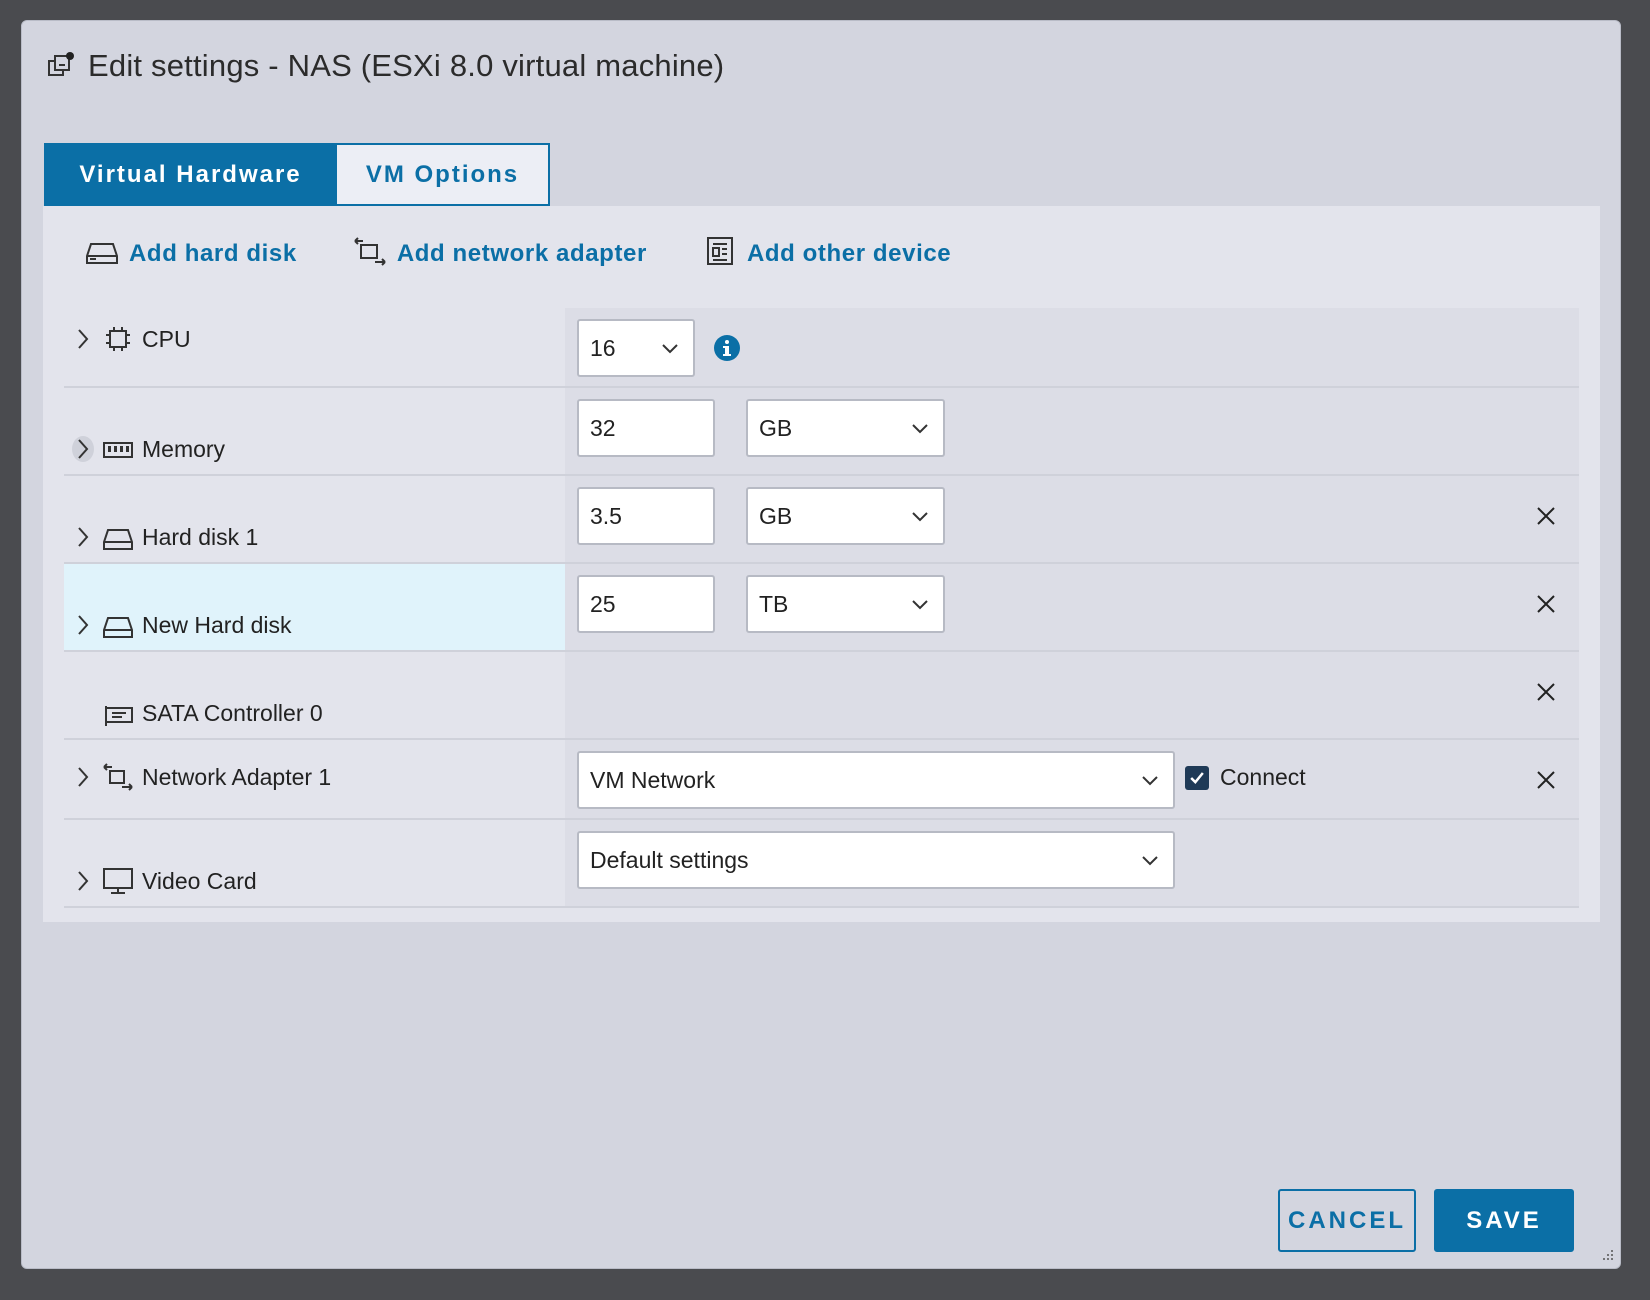 The image size is (1650, 1300). I want to click on connect-checkbox-wrap: Connect, so click(1245, 777).